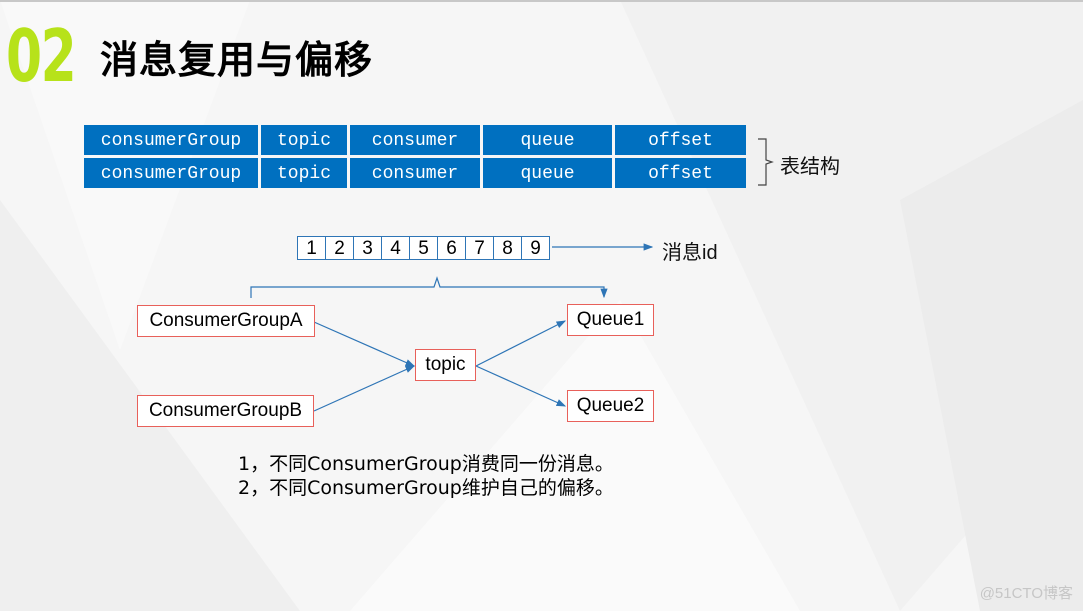 This screenshot has width=1083, height=611. What do you see at coordinates (429, 287) in the screenshot?
I see `offset-brace` at bounding box center [429, 287].